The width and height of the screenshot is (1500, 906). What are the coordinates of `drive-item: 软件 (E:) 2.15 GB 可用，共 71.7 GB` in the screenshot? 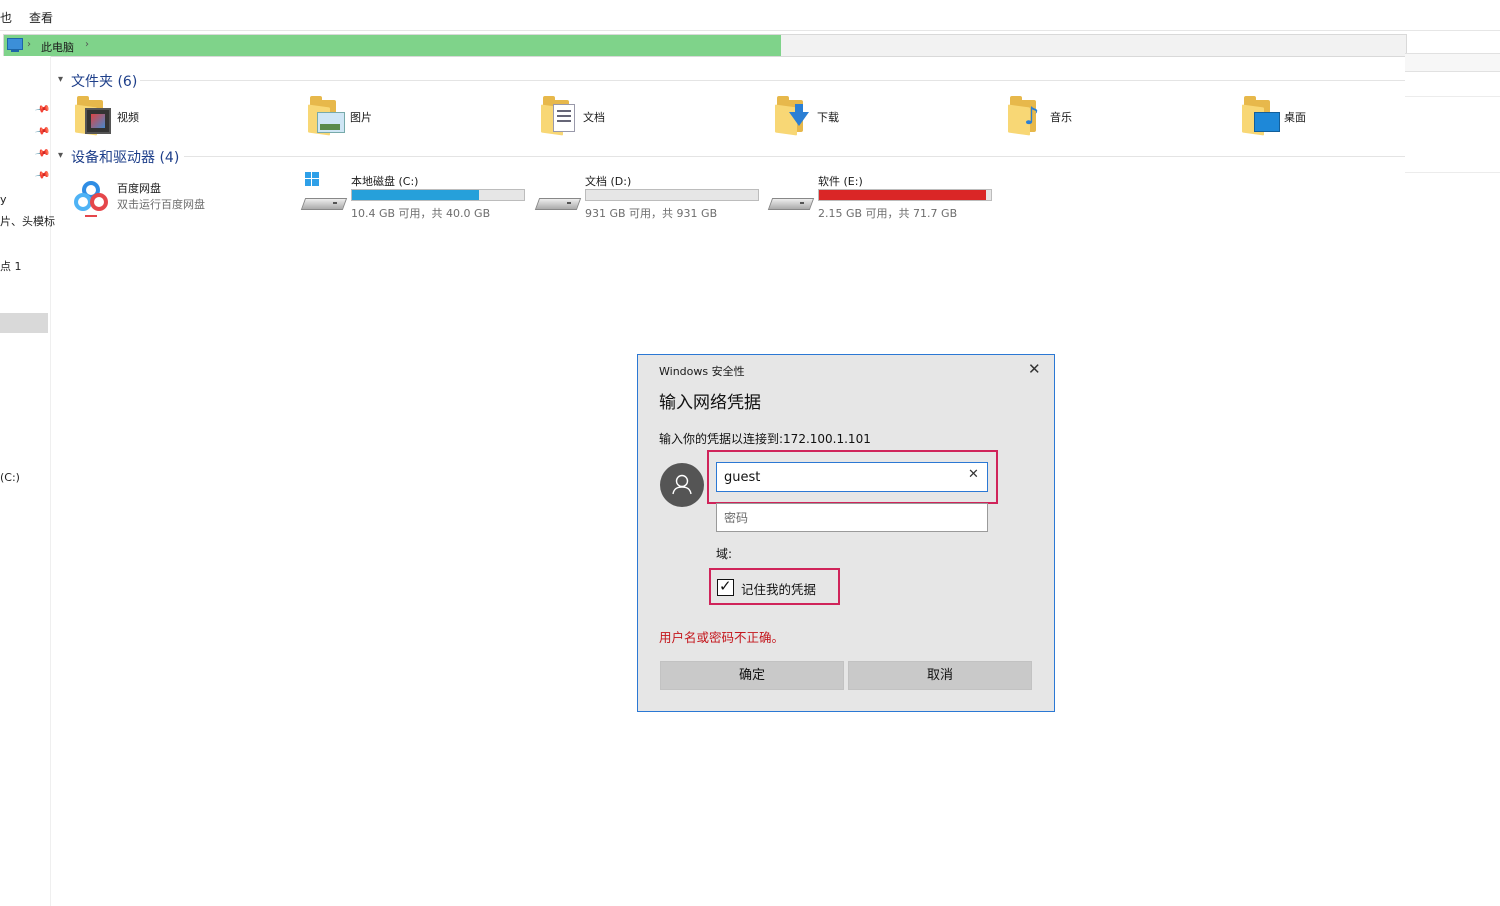 It's located at (881, 195).